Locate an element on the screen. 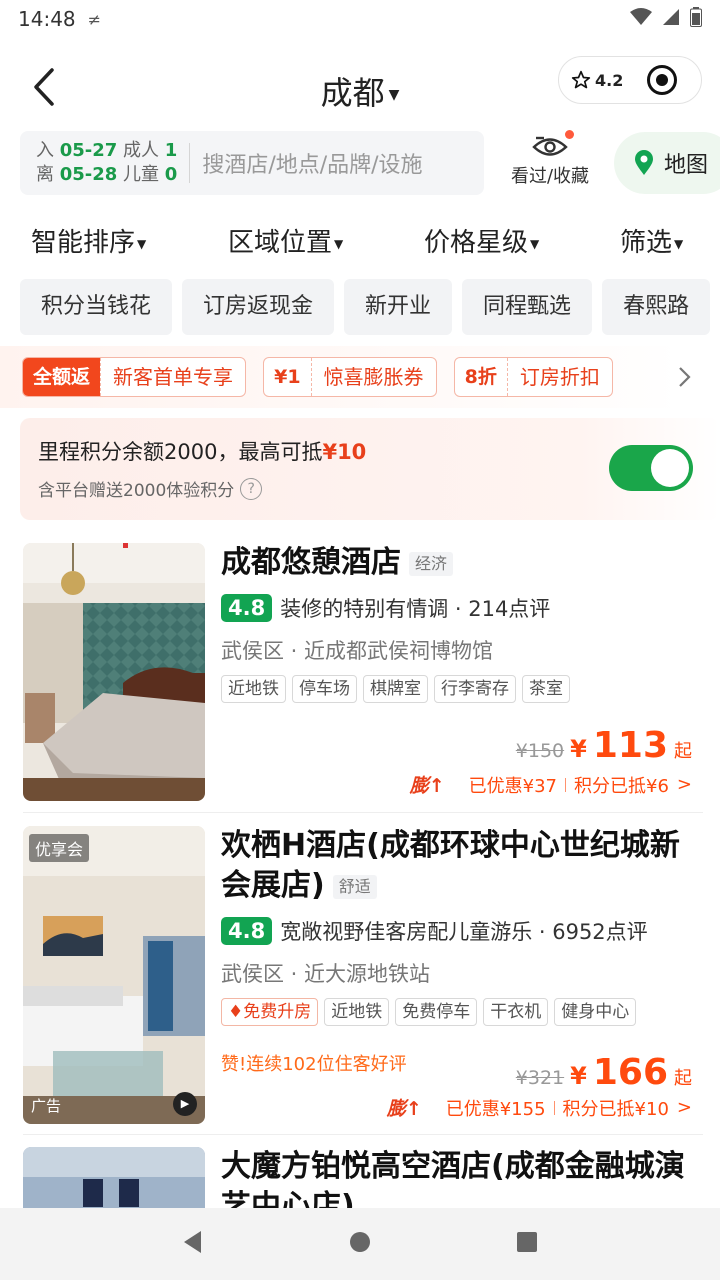 The width and height of the screenshot is (720, 1280). star-icon is located at coordinates (581, 79).